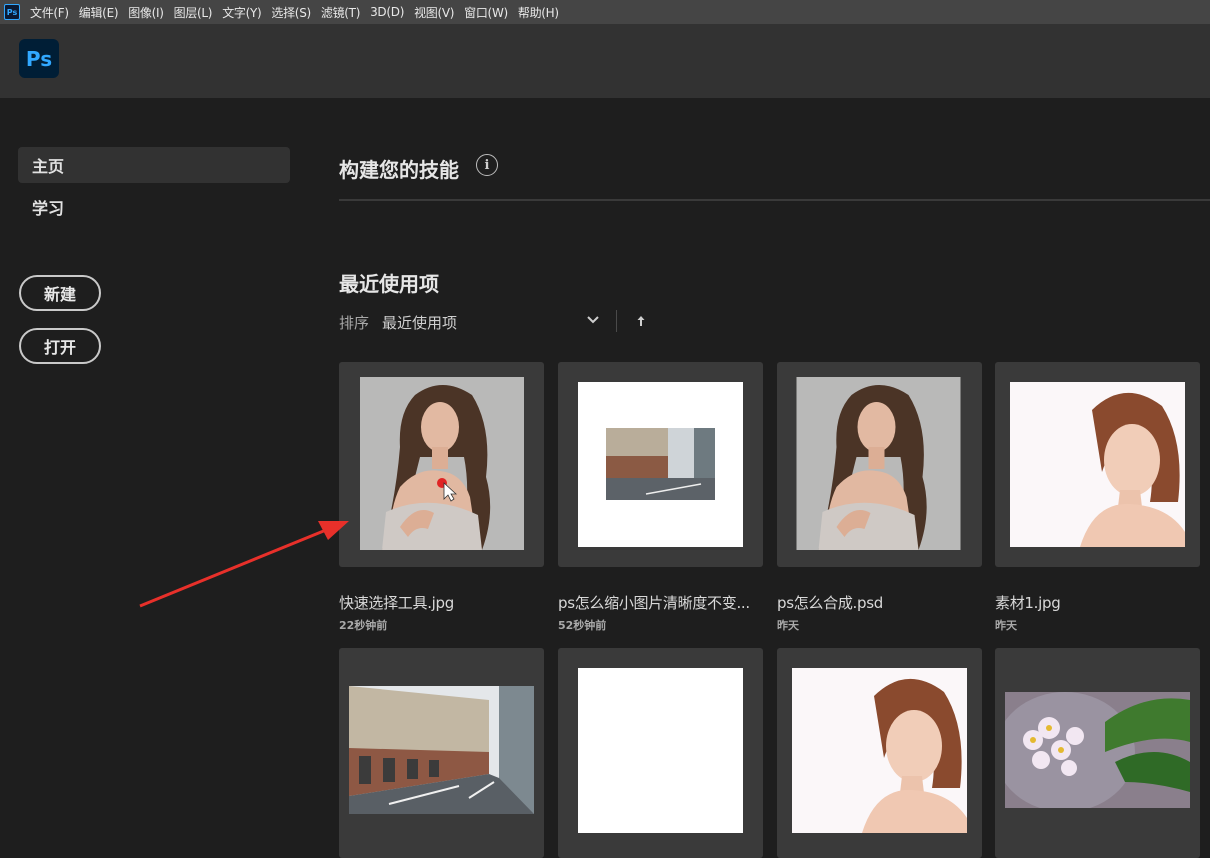  Describe the element at coordinates (487, 165) in the screenshot. I see `info-icon: i` at that location.